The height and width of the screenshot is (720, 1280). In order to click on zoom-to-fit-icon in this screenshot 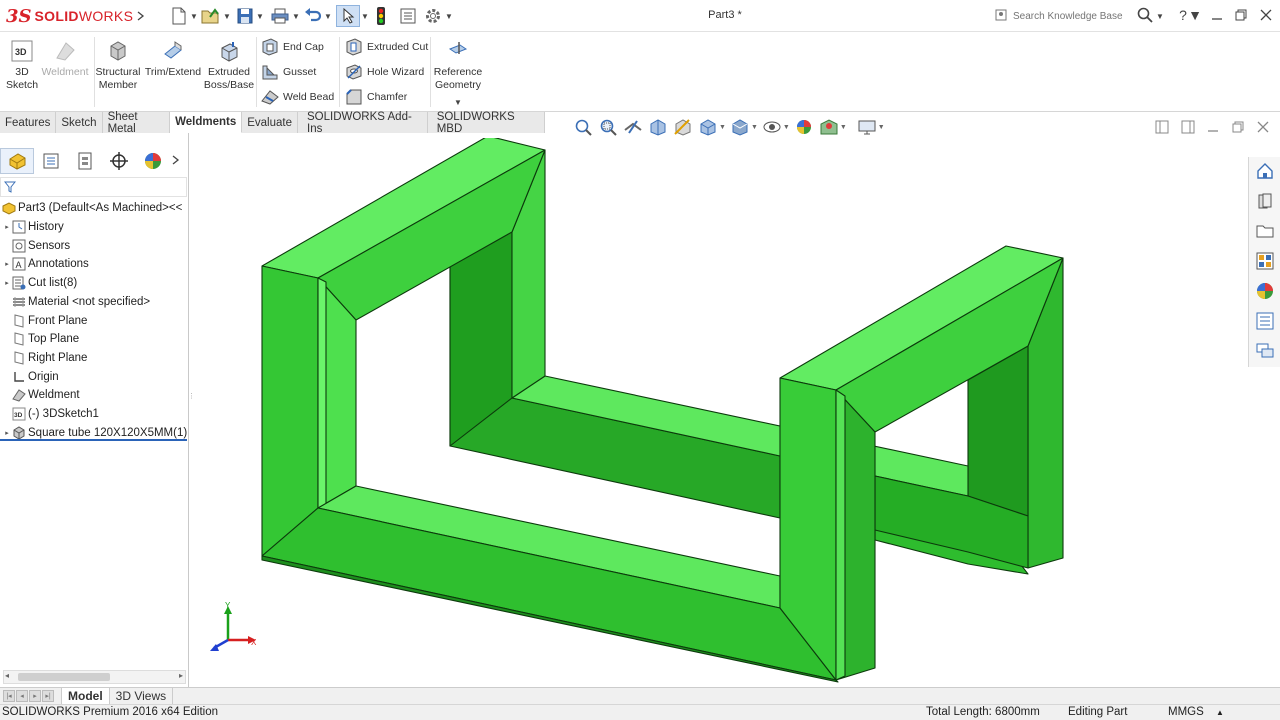, I will do `click(583, 127)`.